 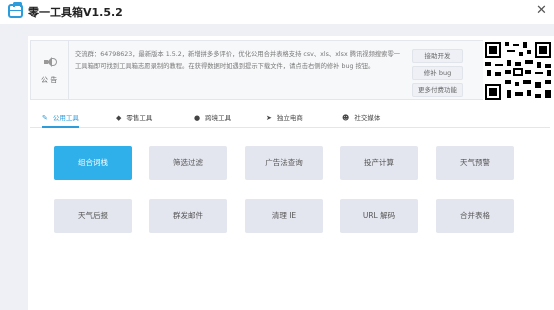 I want to click on toolbox-icon, so click(x=15, y=10).